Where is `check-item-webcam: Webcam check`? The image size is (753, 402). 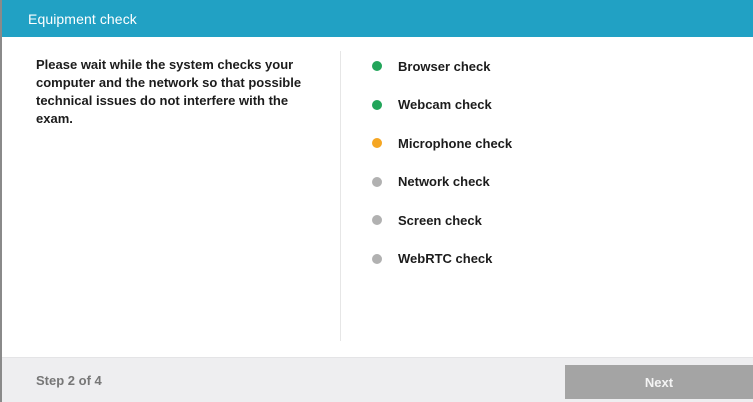 check-item-webcam: Webcam check is located at coordinates (442, 105).